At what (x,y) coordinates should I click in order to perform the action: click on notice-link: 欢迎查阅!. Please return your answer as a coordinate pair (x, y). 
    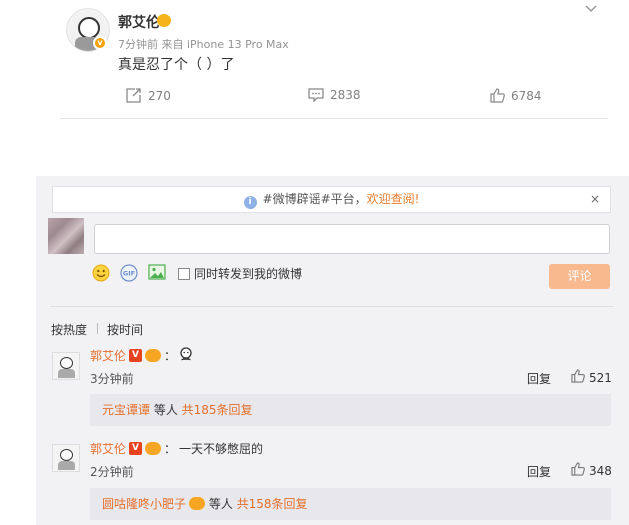
    Looking at the image, I should click on (393, 199).